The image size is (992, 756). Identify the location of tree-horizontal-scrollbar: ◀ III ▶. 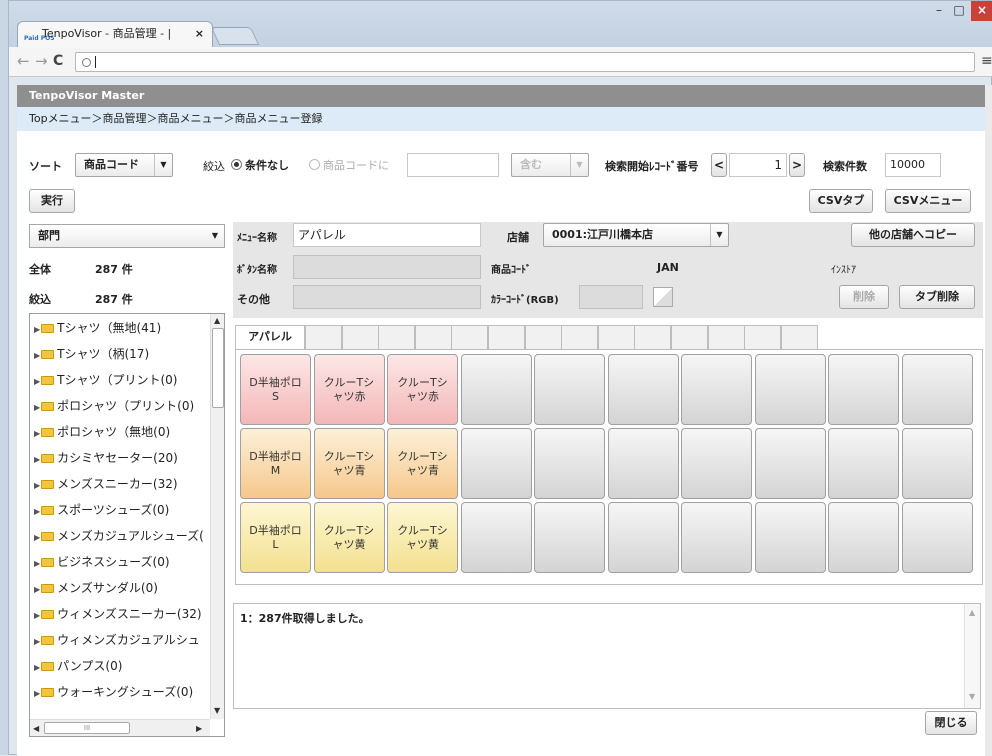
(120, 727).